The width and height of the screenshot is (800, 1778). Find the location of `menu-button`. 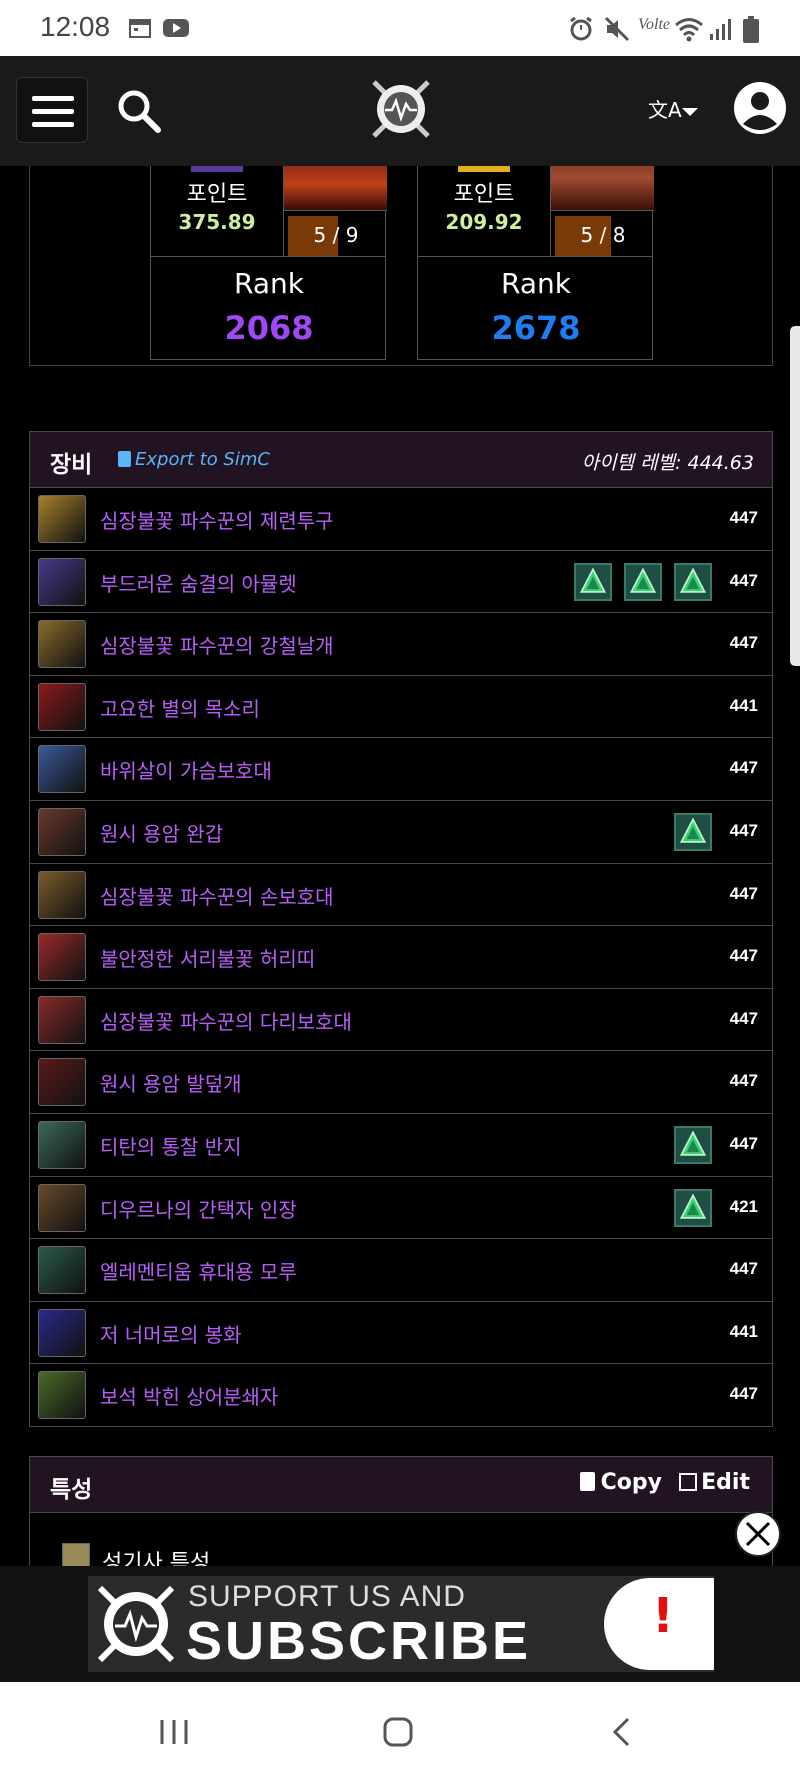

menu-button is located at coordinates (52, 110).